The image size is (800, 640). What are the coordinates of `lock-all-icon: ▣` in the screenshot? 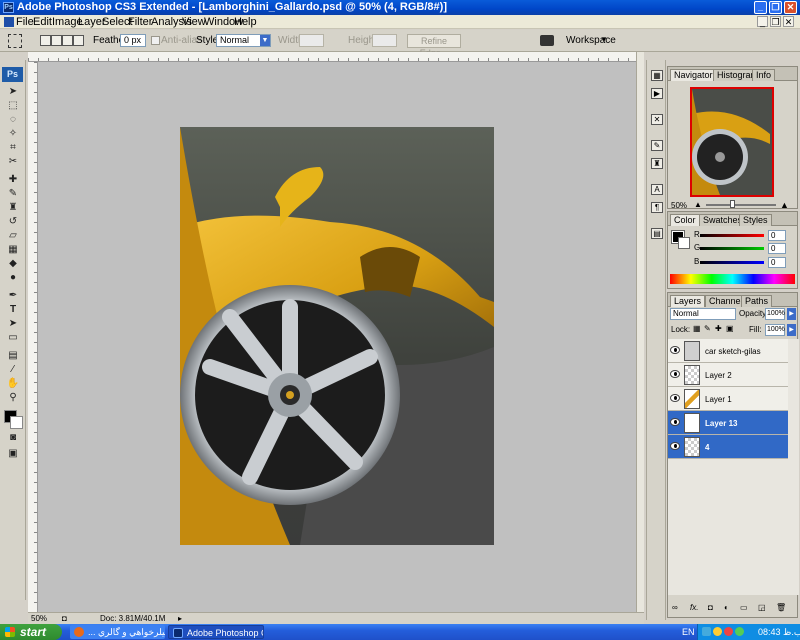 It's located at (730, 328).